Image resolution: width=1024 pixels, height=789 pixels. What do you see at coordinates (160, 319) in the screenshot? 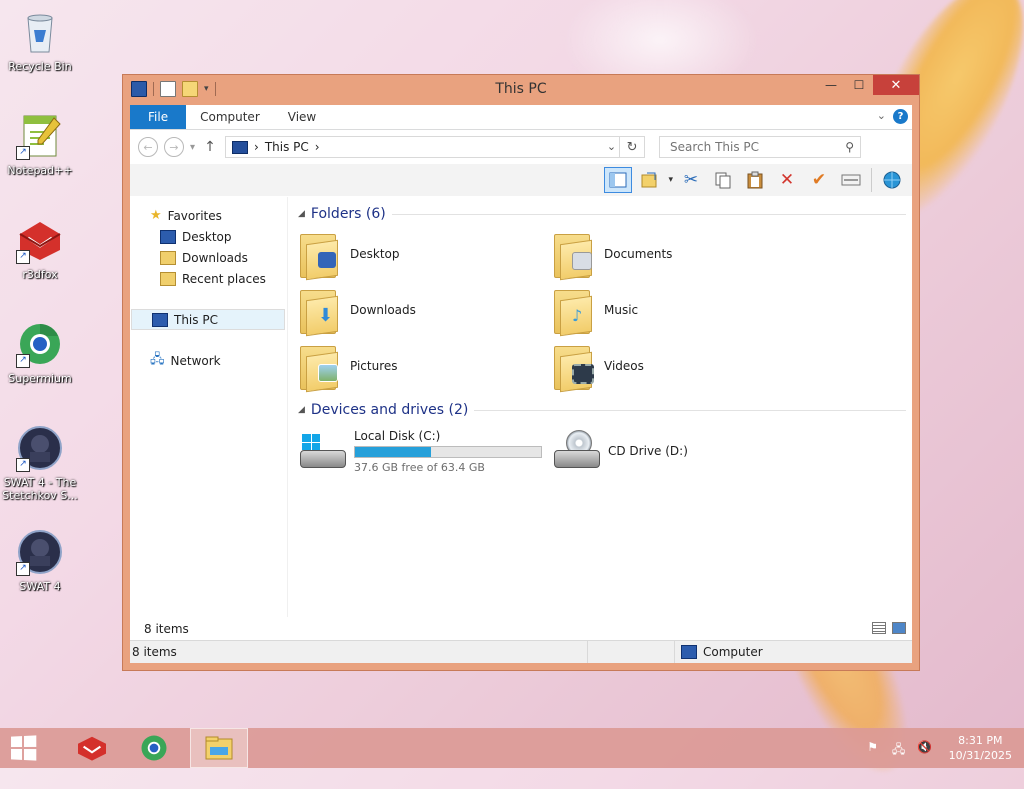
I see `this-pc-icon` at bounding box center [160, 319].